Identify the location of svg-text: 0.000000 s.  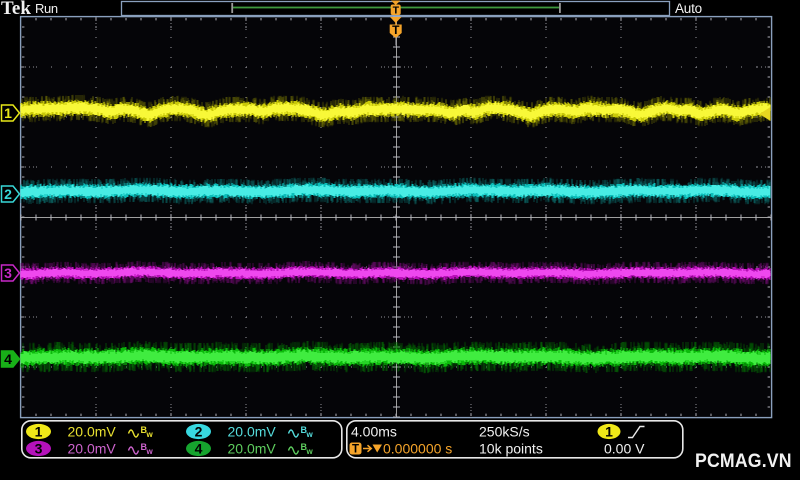
(417, 449).